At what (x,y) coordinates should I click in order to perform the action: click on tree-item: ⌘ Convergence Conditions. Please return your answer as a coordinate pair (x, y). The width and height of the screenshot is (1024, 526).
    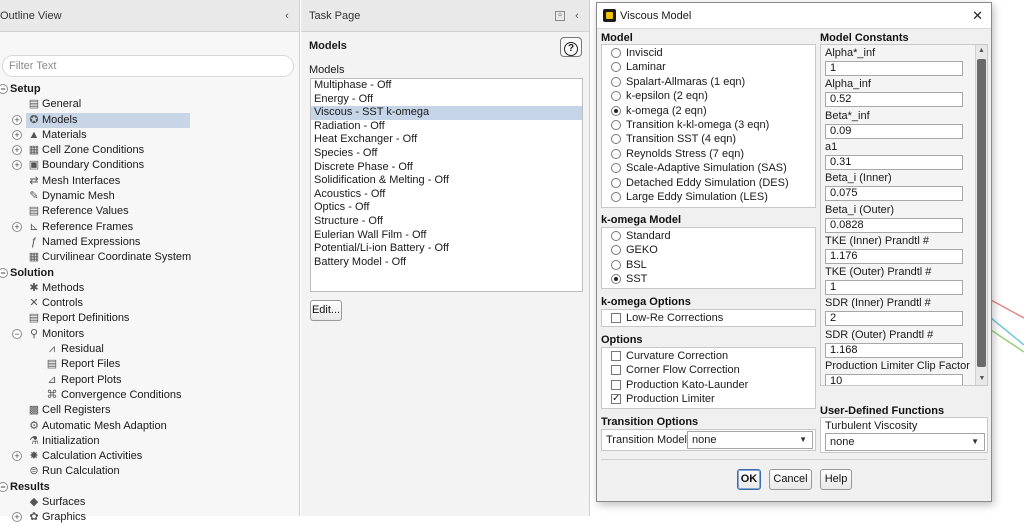
    Looking at the image, I should click on (150, 395).